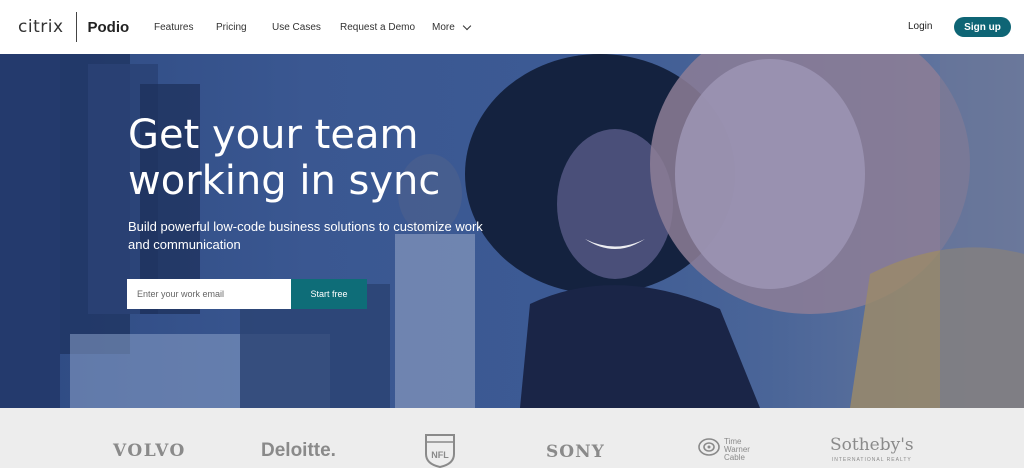 The image size is (1024, 468). I want to click on time-warner-cable-logo: Time Warner Cable, so click(723, 449).